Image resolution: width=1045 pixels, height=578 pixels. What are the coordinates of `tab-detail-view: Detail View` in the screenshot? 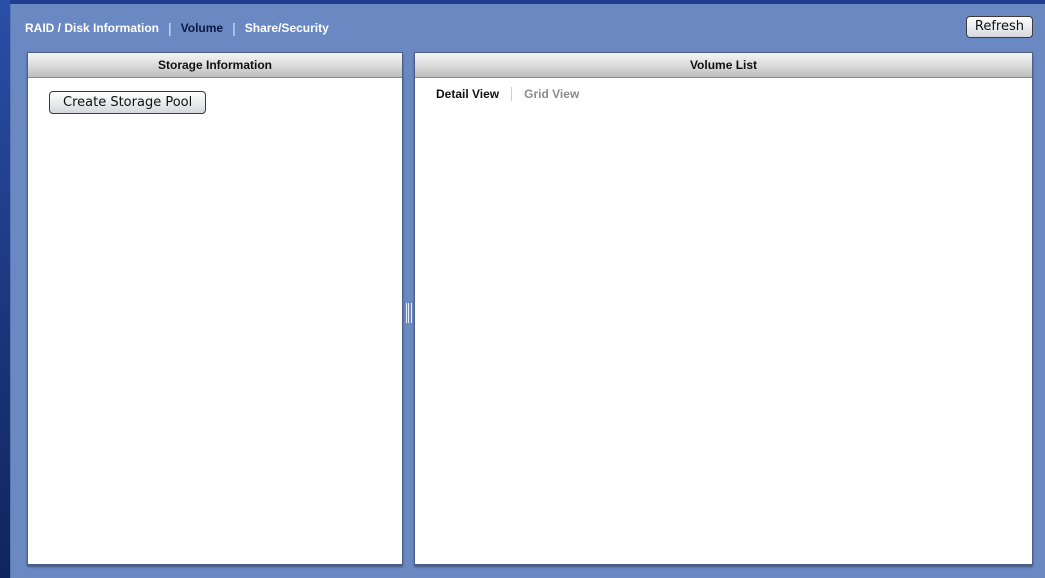 It's located at (467, 94).